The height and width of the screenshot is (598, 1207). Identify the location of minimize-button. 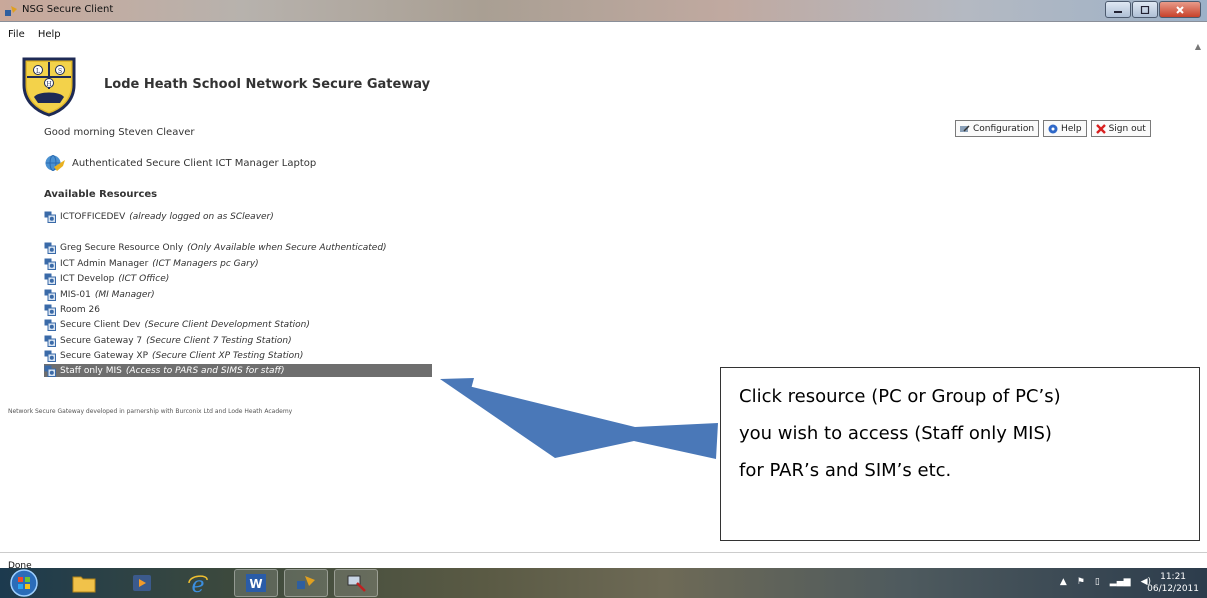
(1118, 9).